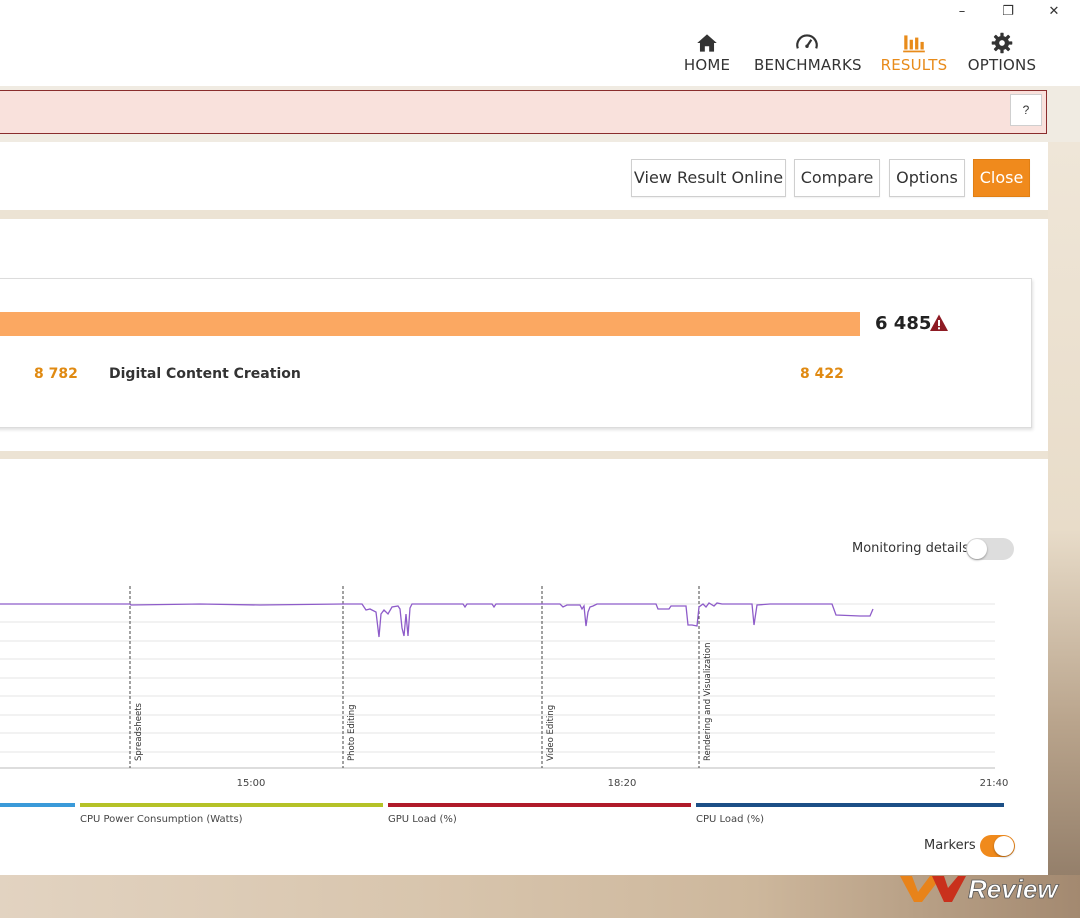 The height and width of the screenshot is (918, 1080). Describe the element at coordinates (850, 805) in the screenshot. I see `legend-bar-cpu-load` at that location.